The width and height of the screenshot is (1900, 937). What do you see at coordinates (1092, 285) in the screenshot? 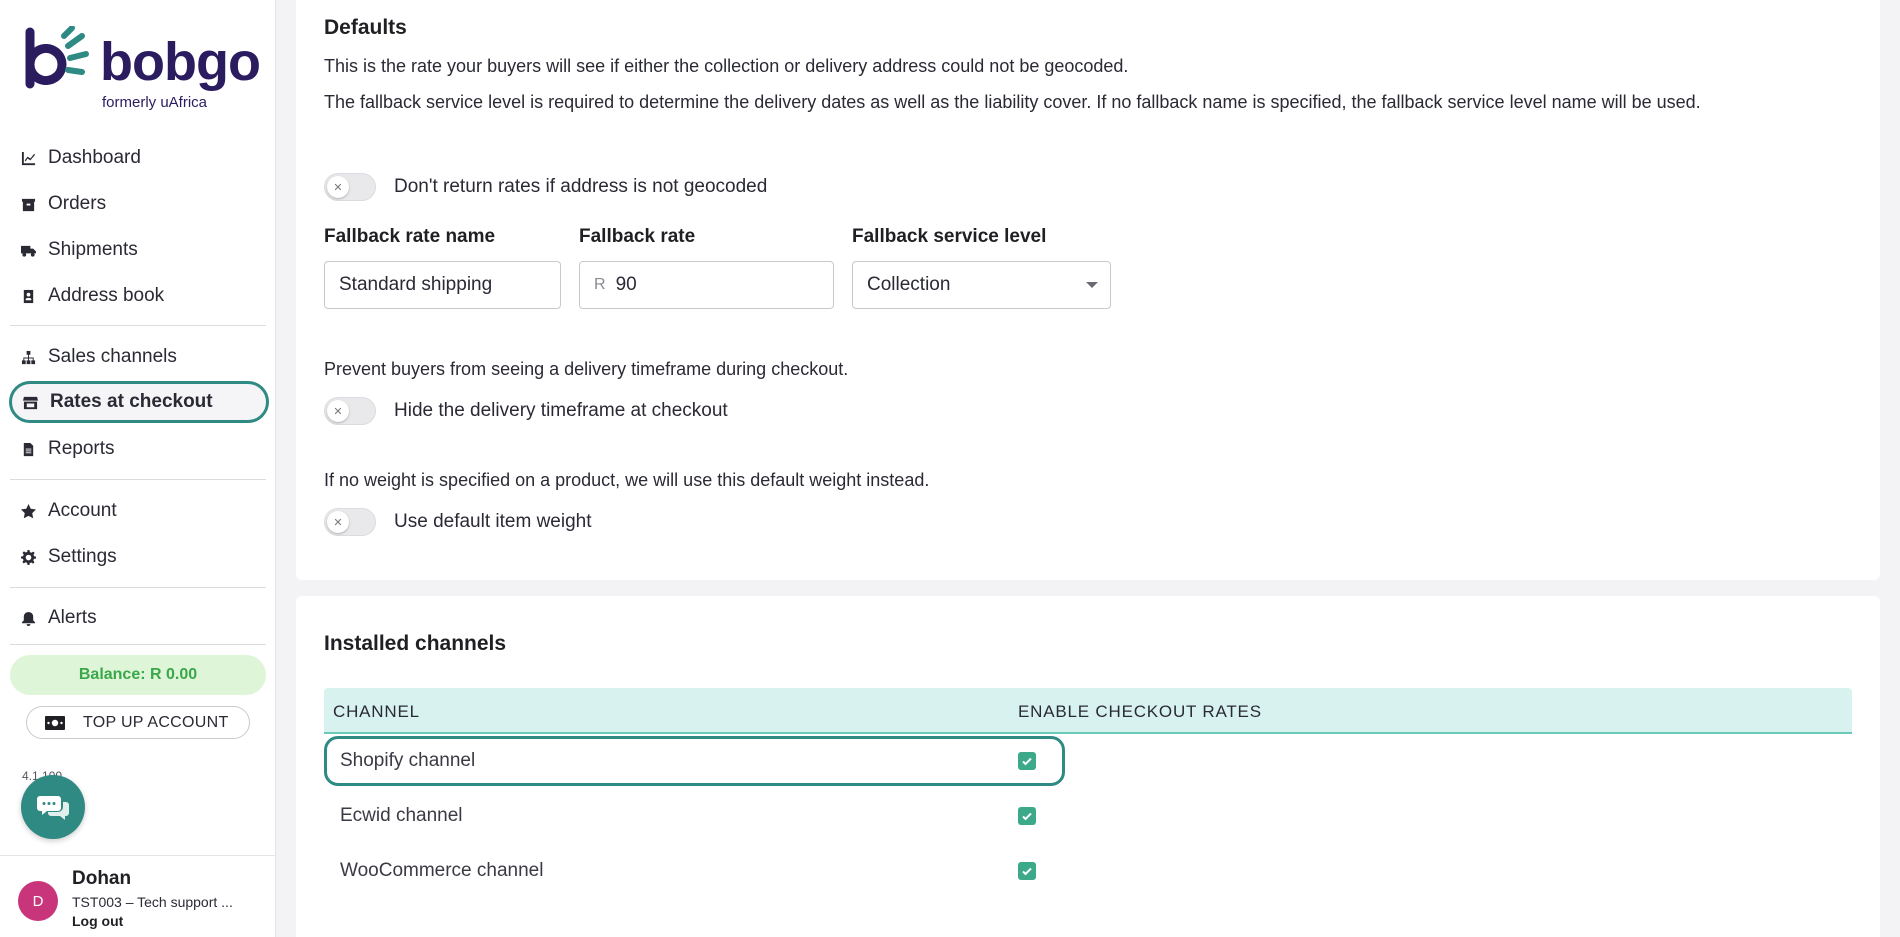
I see `chevron-down-icon` at bounding box center [1092, 285].